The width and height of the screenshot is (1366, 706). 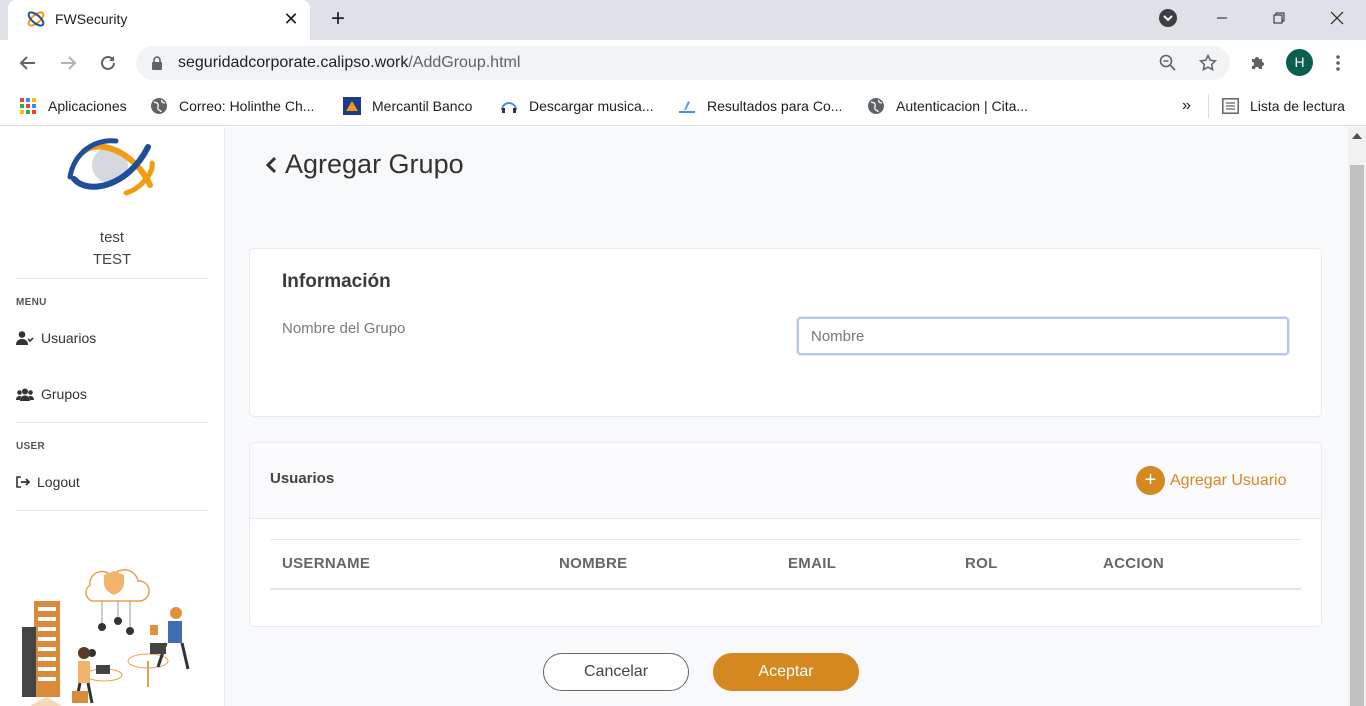 I want to click on browser-menu-icon, so click(x=1338, y=63).